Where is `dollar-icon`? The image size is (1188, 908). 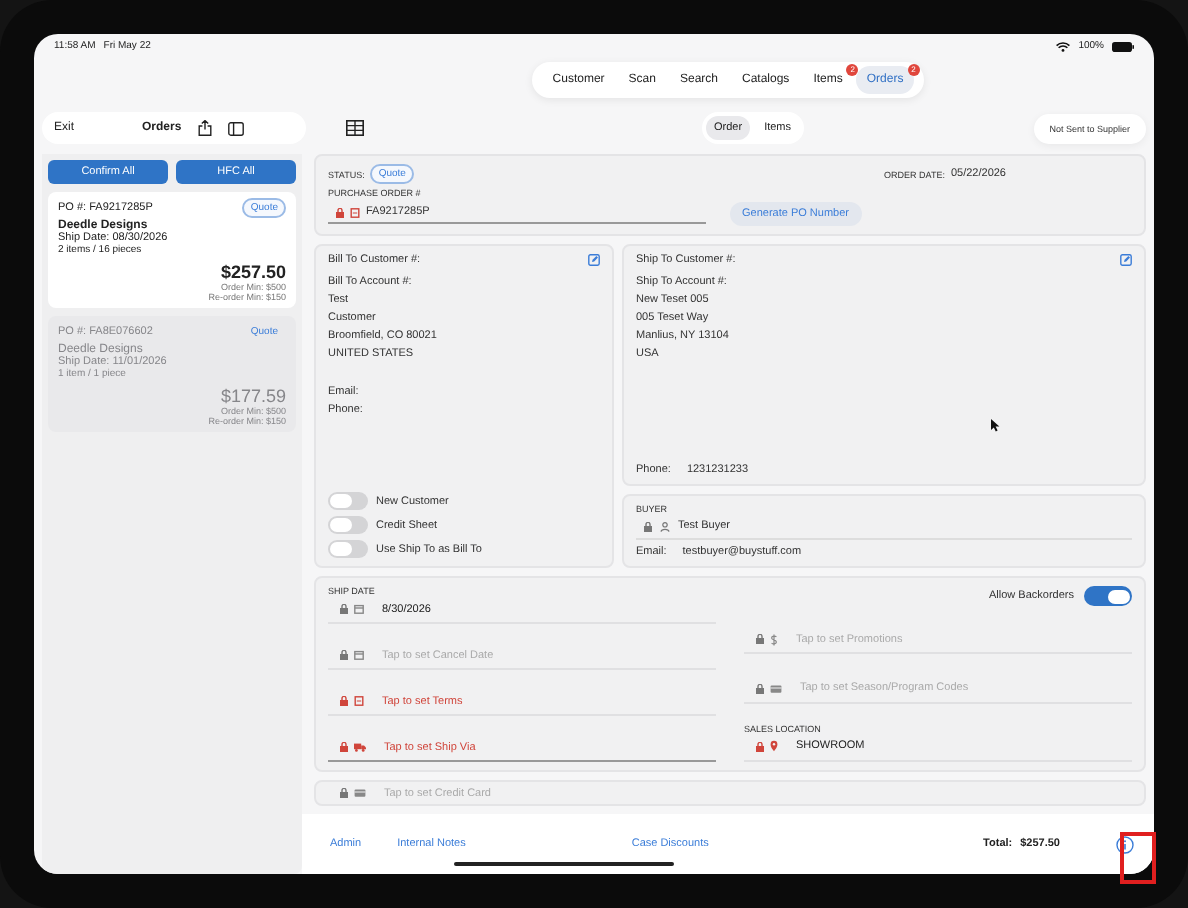
dollar-icon is located at coordinates (774, 639).